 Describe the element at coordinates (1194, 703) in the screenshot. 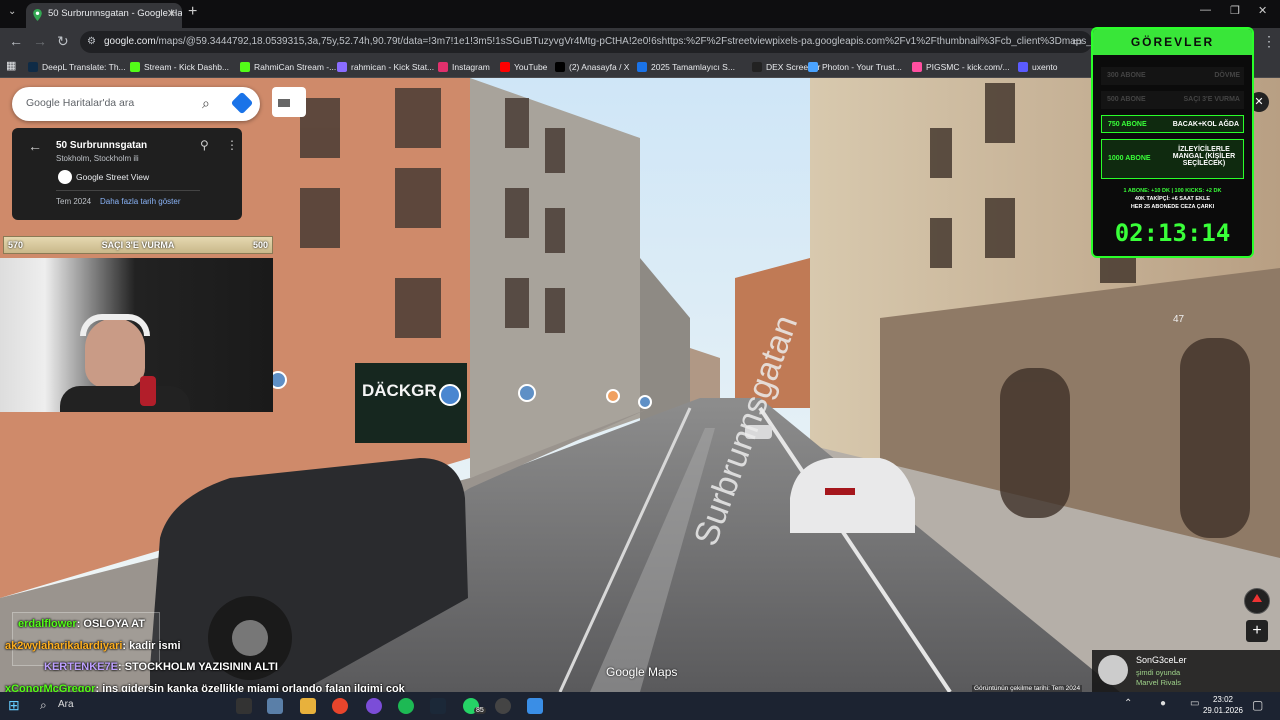

I see `network-icon: ▭` at that location.